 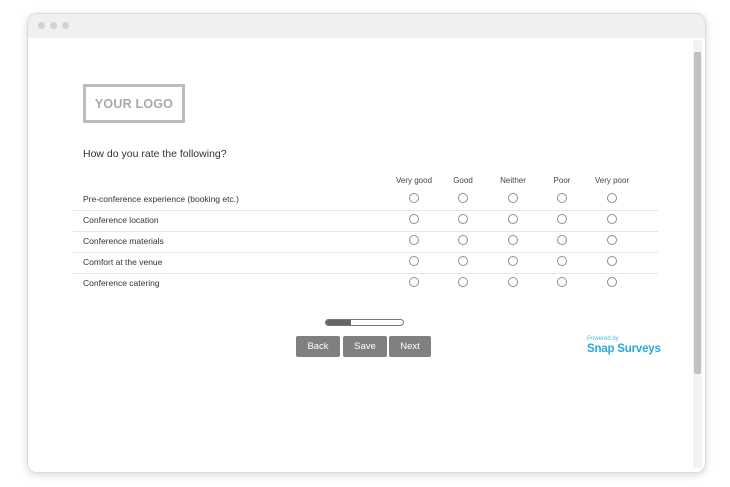 What do you see at coordinates (463, 240) in the screenshot?
I see `radio-row3-good` at bounding box center [463, 240].